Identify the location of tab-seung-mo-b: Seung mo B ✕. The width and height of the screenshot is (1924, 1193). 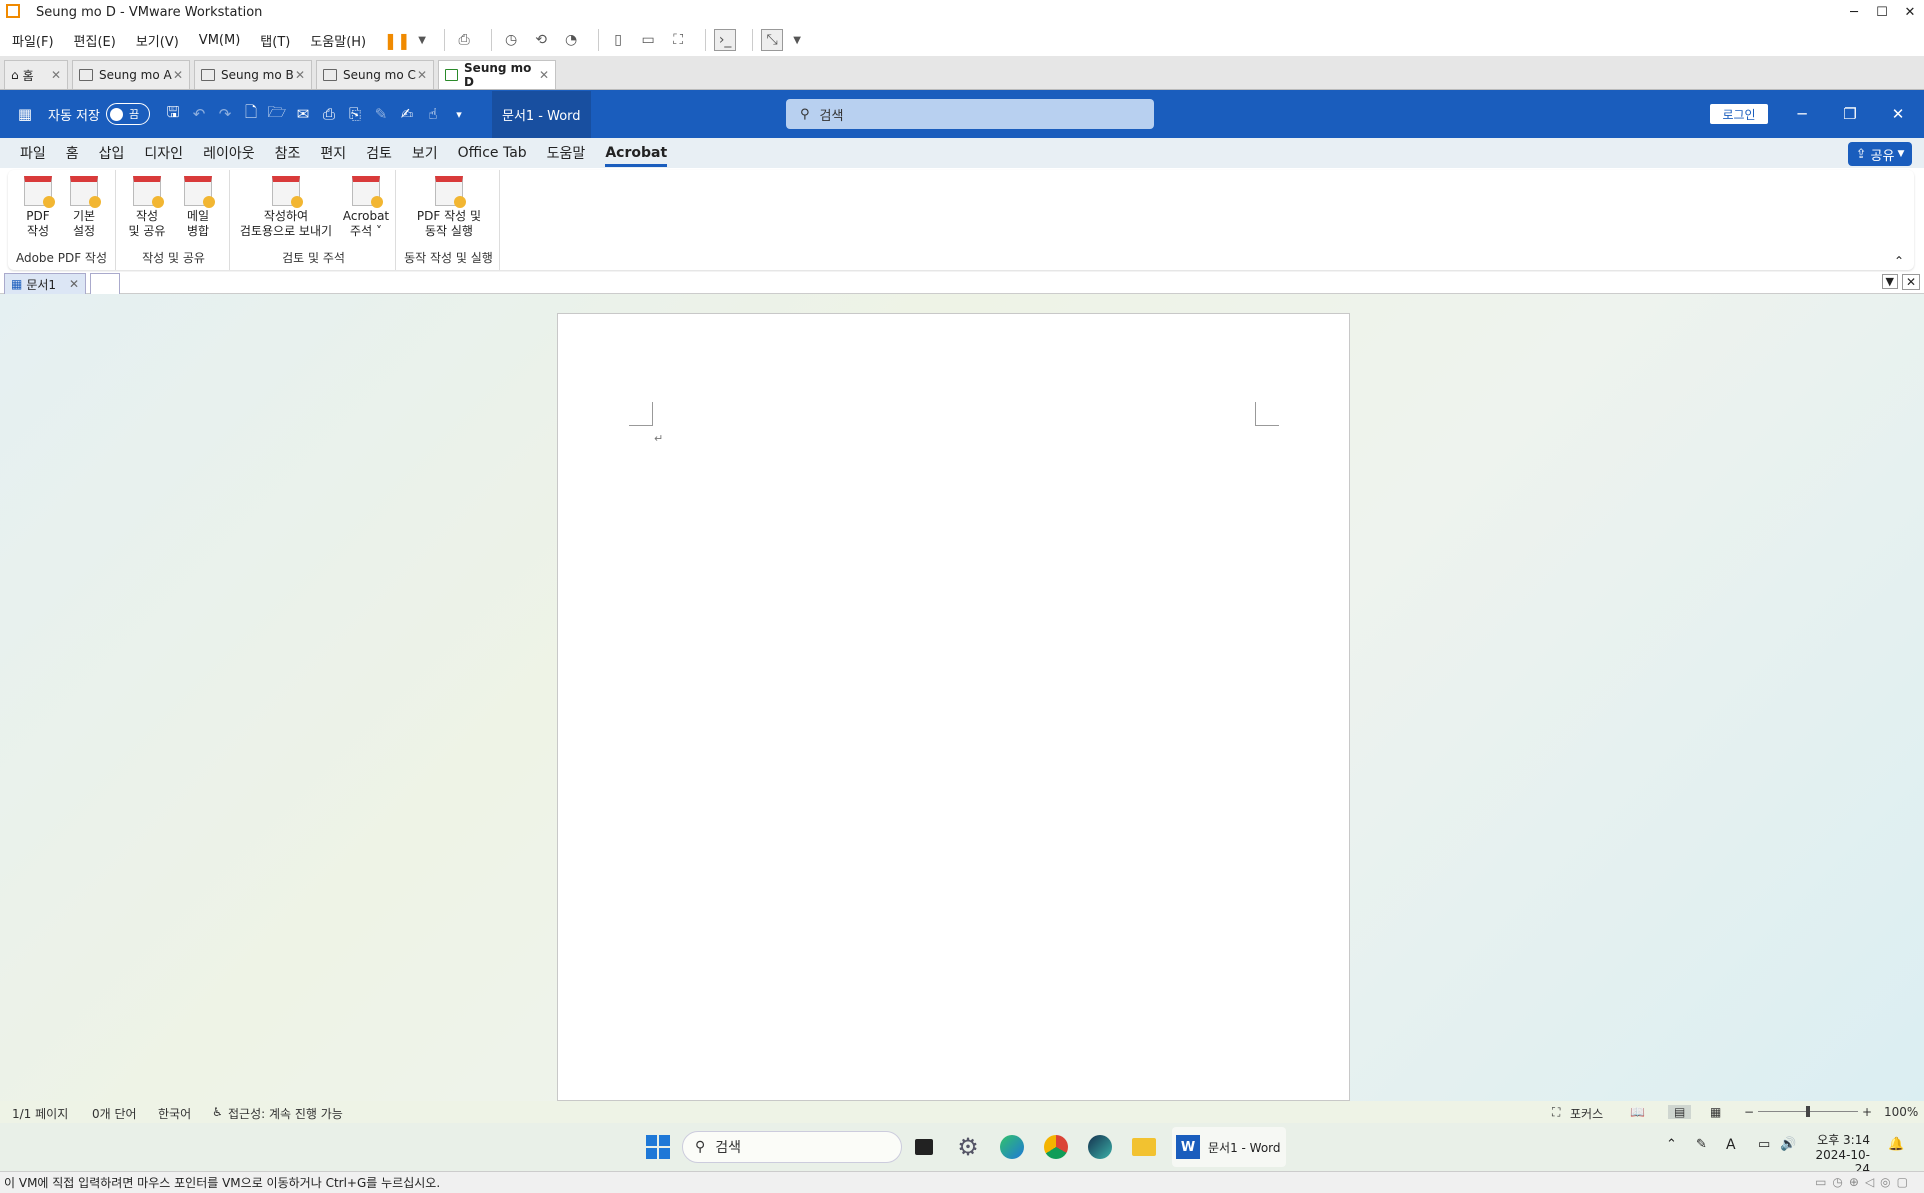
(253, 74).